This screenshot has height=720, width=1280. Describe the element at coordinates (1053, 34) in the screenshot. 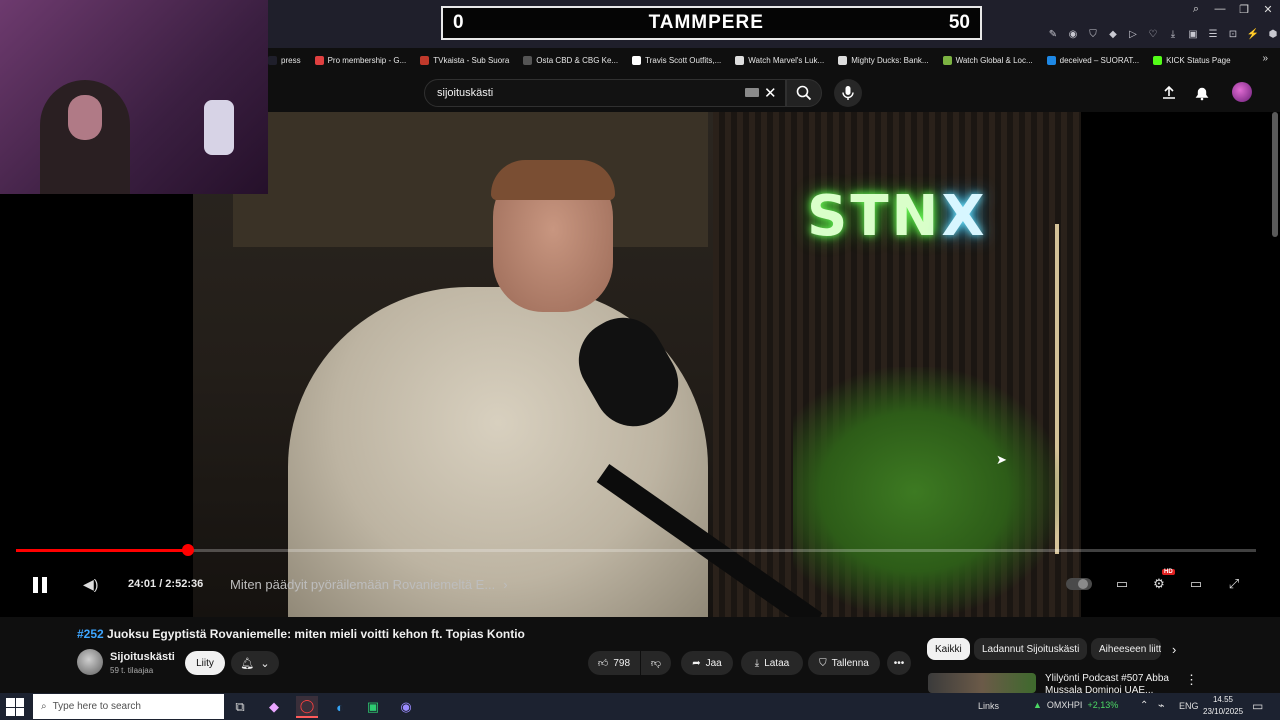

I see `edit-icon: ✎` at that location.